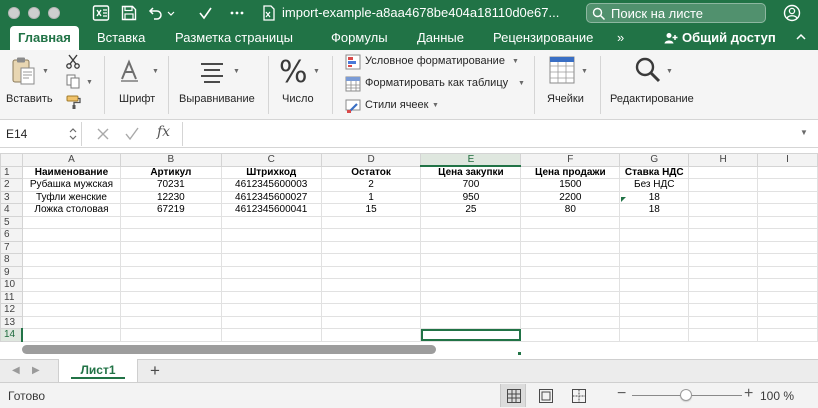  Describe the element at coordinates (45, 71) in the screenshot. I see `paste-dropdown-icon: ▼` at that location.